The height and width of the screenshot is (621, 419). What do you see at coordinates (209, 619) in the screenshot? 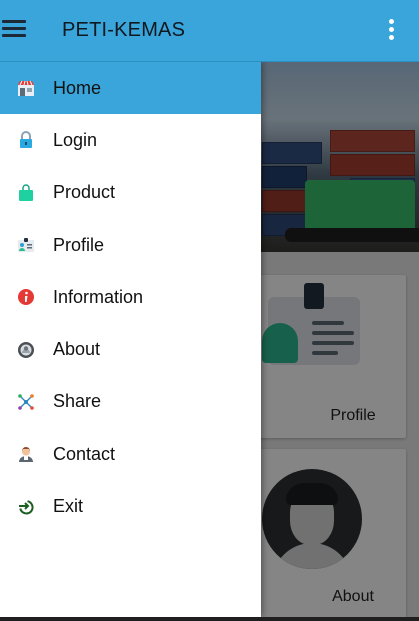
I see `bottom-edge-bar` at bounding box center [209, 619].